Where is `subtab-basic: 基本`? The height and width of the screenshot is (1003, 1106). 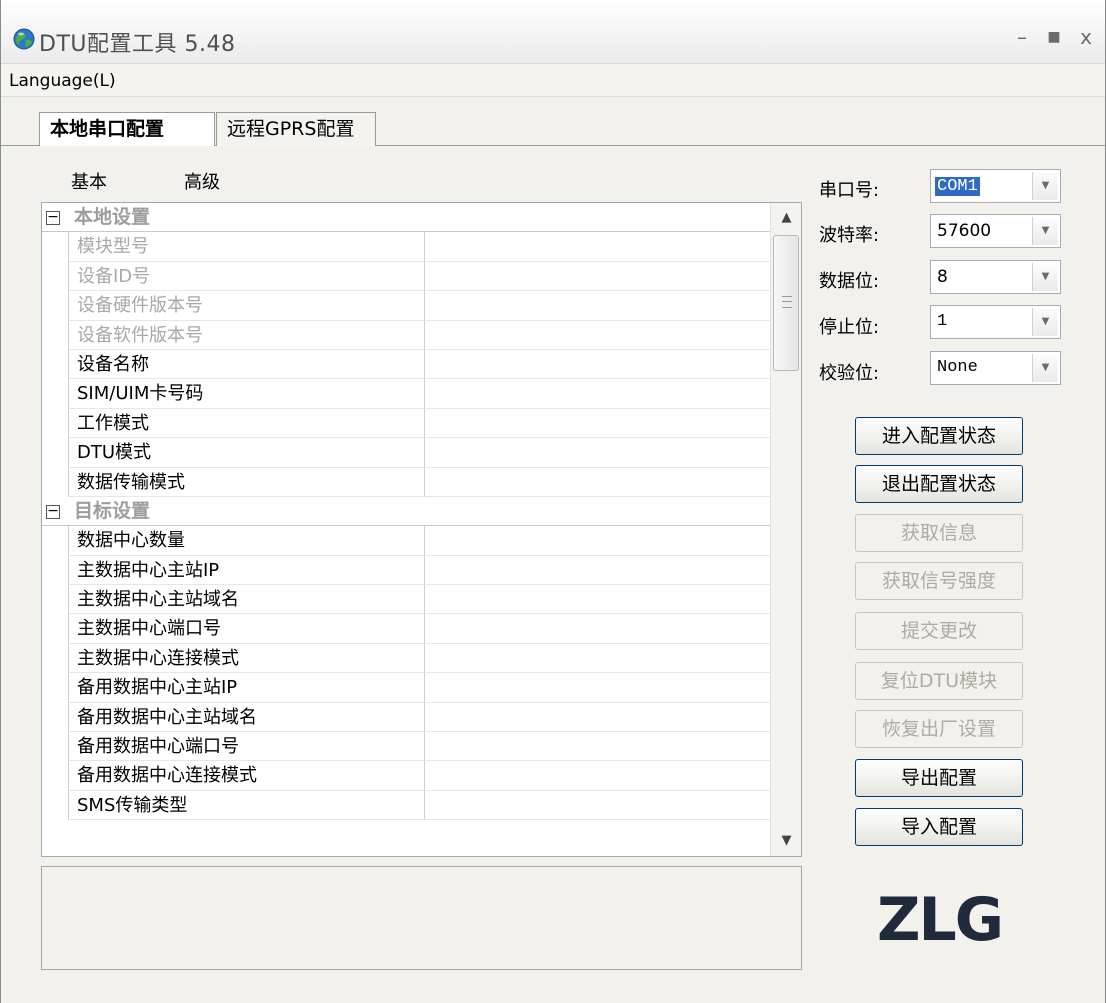
subtab-basic: 基本 is located at coordinates (89, 181).